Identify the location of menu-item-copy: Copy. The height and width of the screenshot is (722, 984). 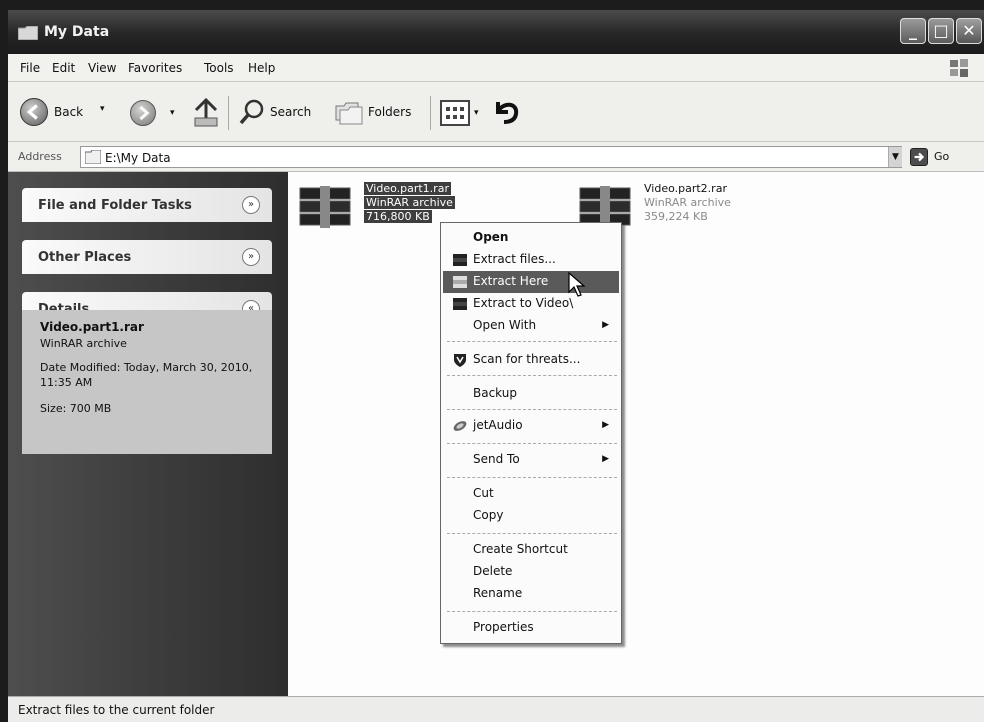
(531, 516).